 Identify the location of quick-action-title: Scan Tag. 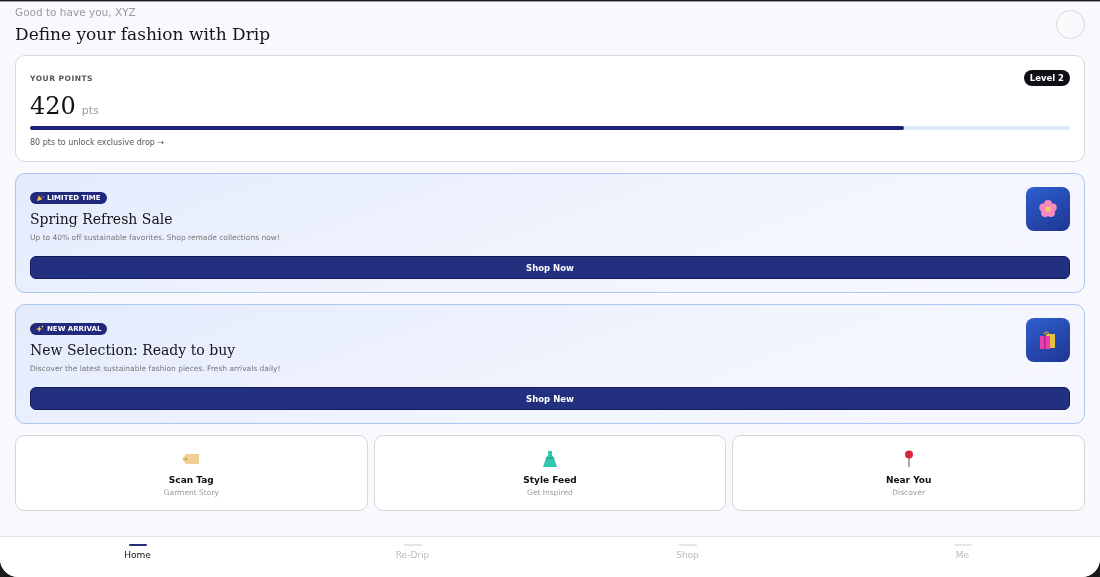
(191, 479).